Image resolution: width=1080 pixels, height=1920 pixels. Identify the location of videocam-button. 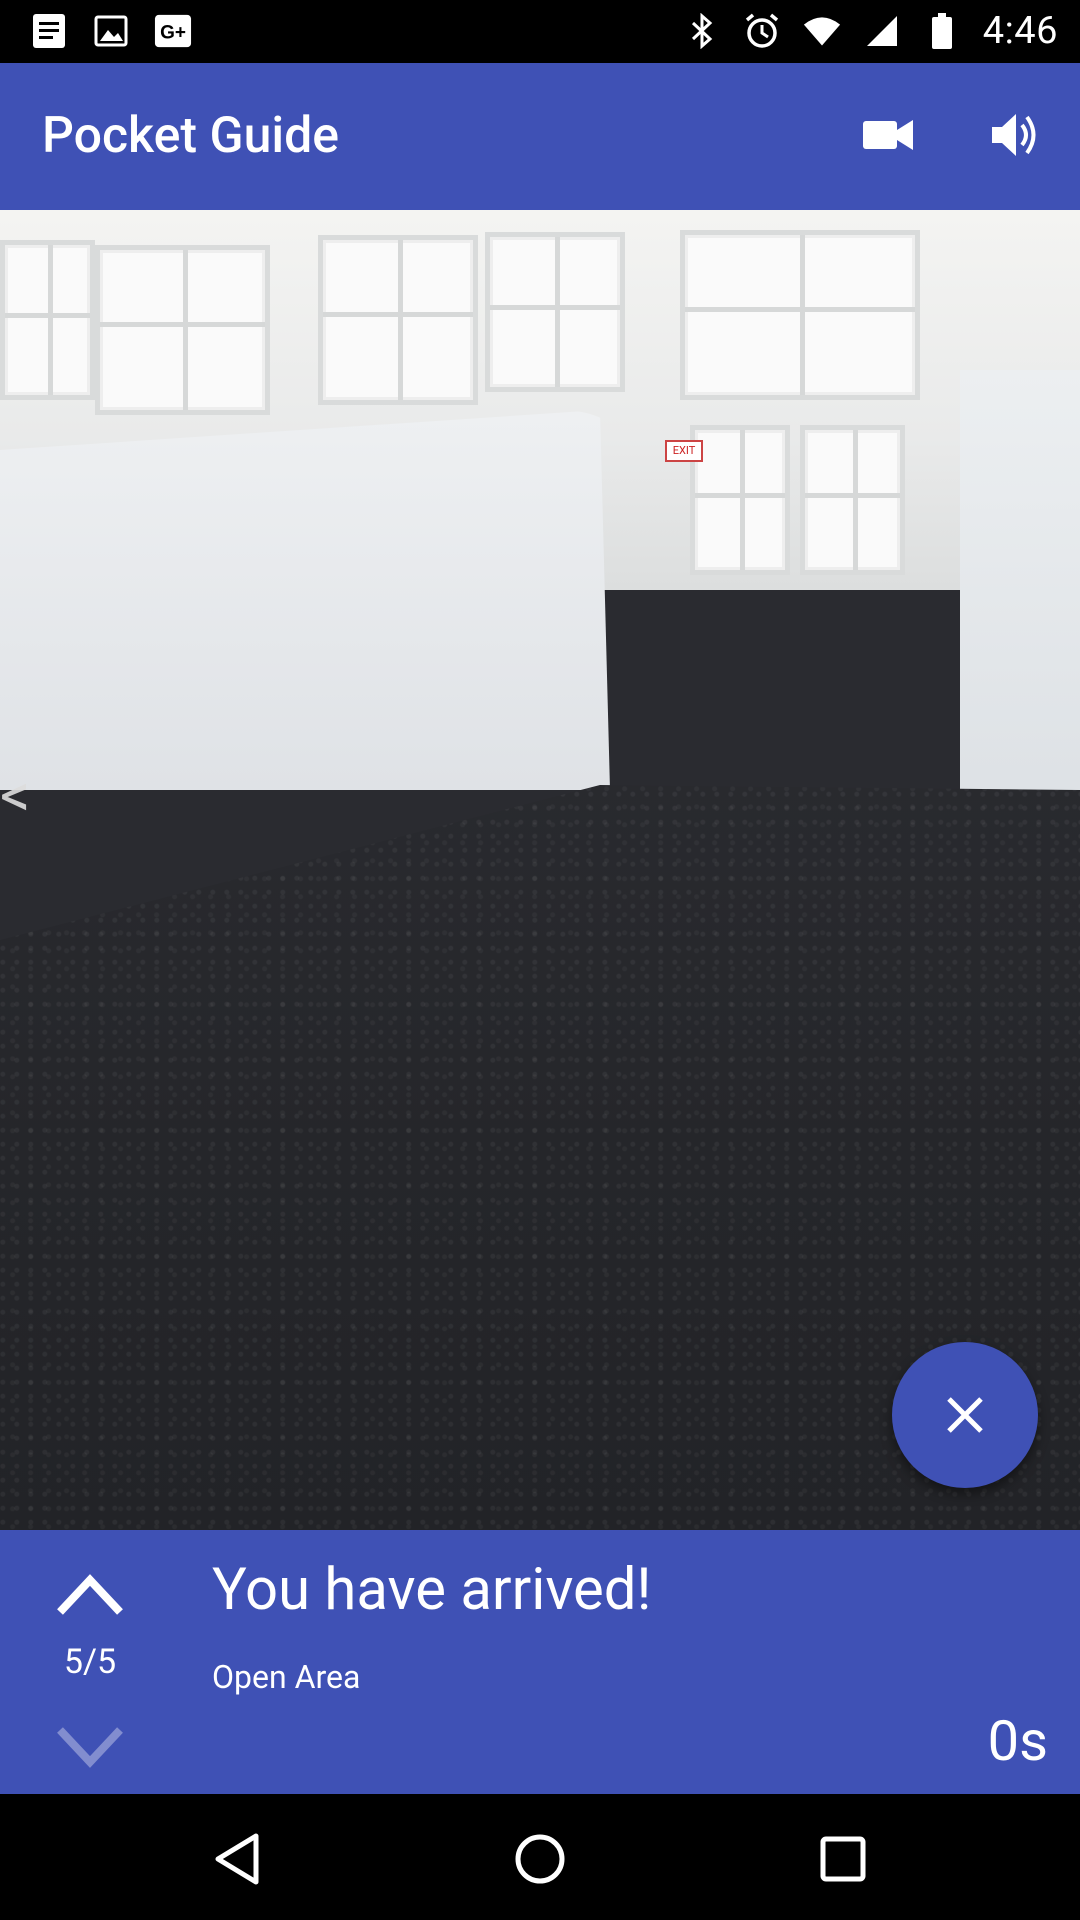
(888, 135).